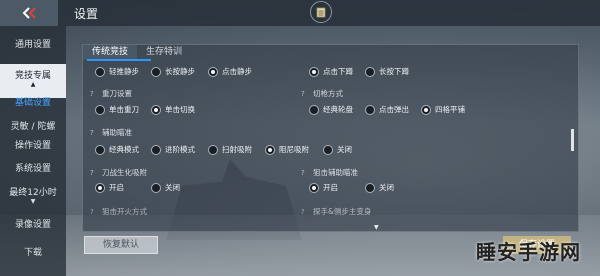  What do you see at coordinates (33, 193) in the screenshot?
I see `sidebar-item-label: 最终12小时` at bounding box center [33, 193].